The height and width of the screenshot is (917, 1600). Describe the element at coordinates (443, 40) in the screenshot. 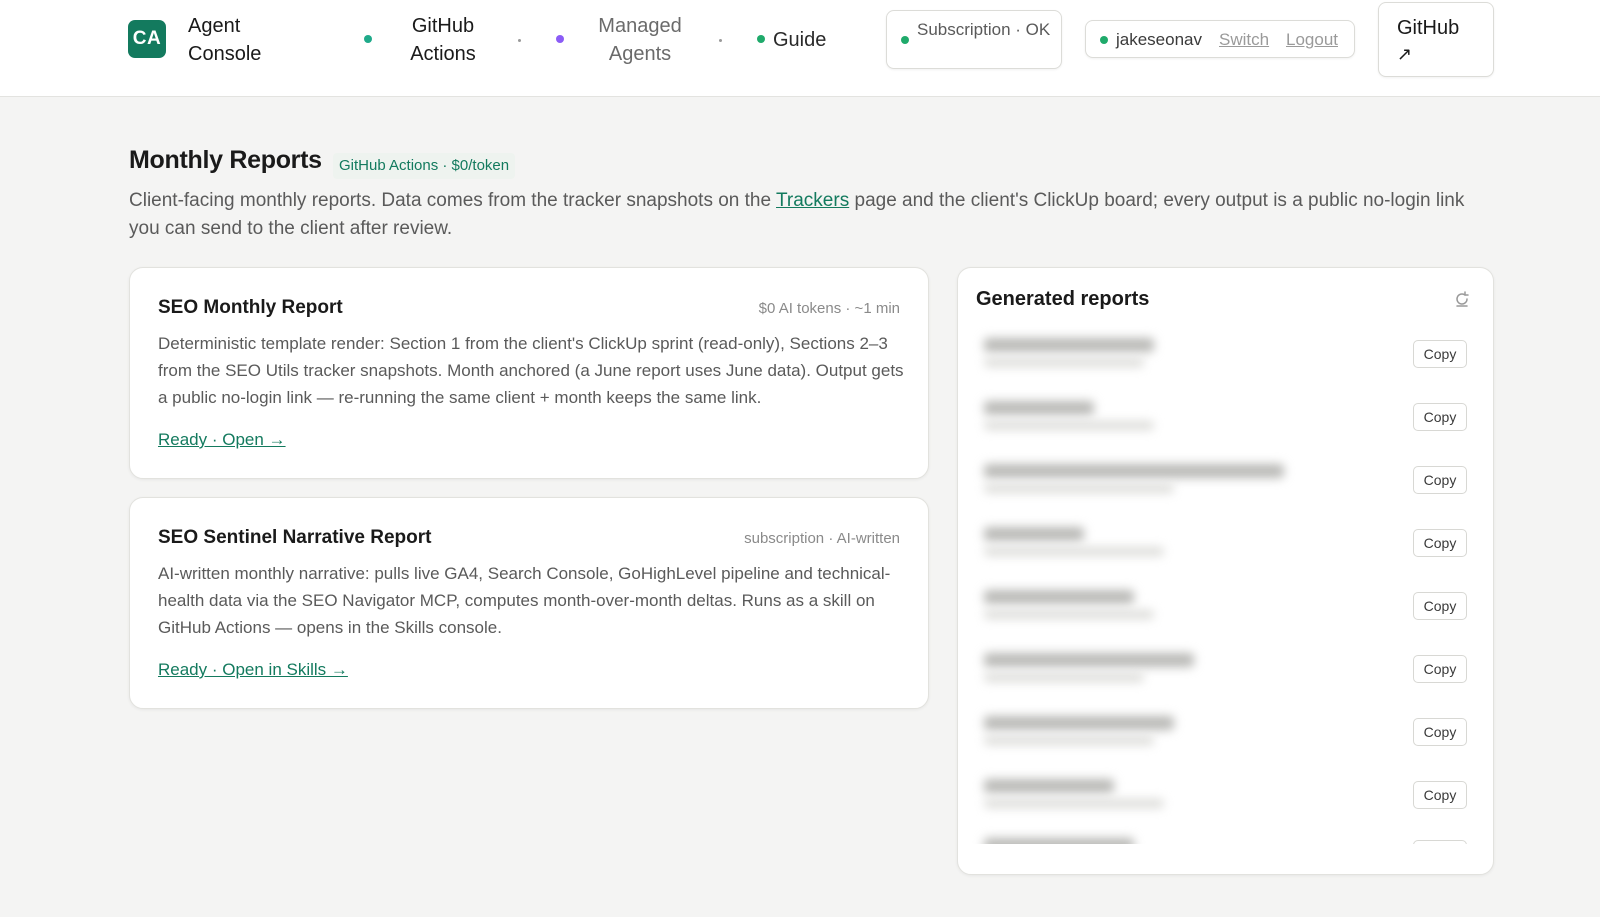

I see `nav-item-github-actions: GitHub Actions` at that location.